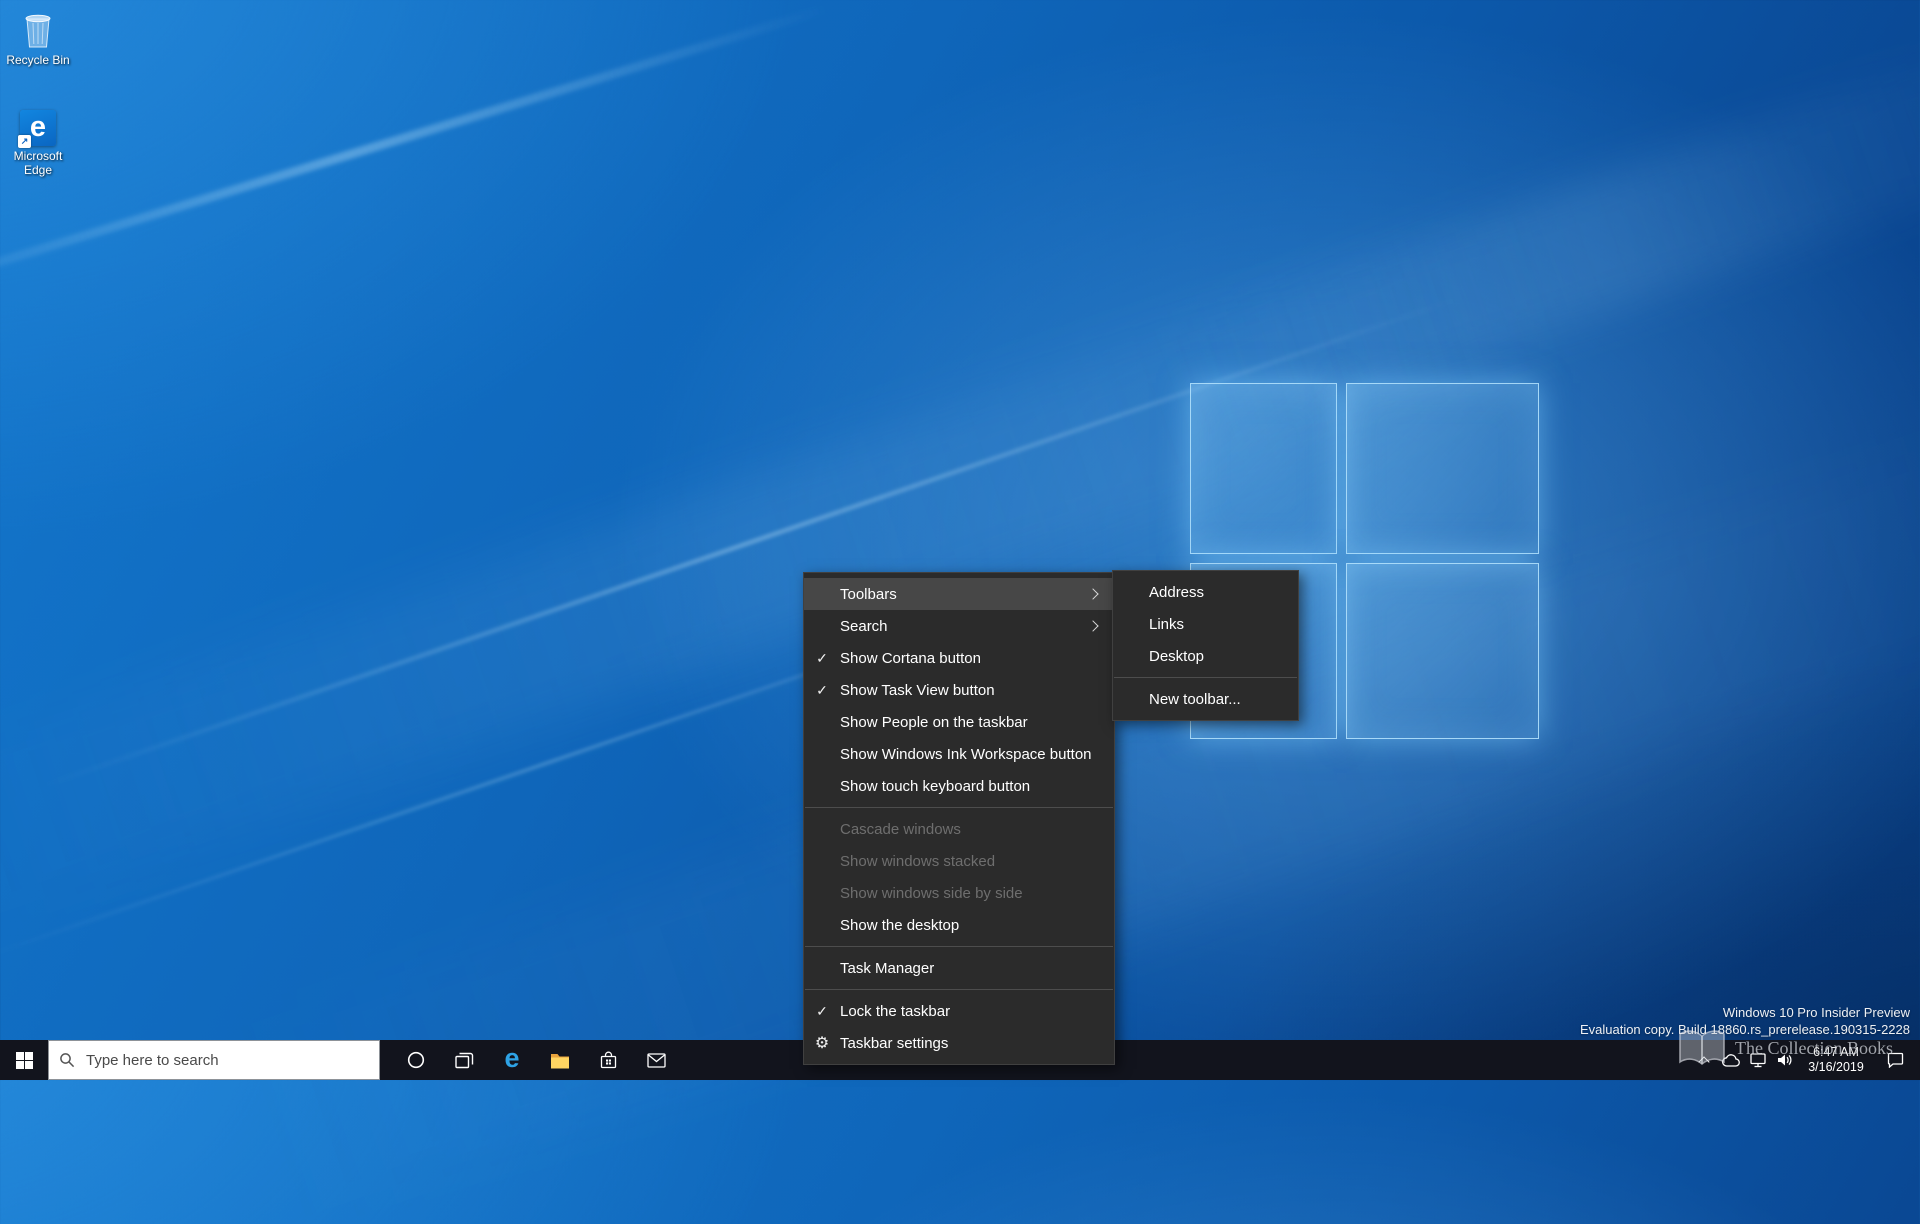  I want to click on tray-clock: 6:47 AM 3/16/2019, so click(1836, 1060).